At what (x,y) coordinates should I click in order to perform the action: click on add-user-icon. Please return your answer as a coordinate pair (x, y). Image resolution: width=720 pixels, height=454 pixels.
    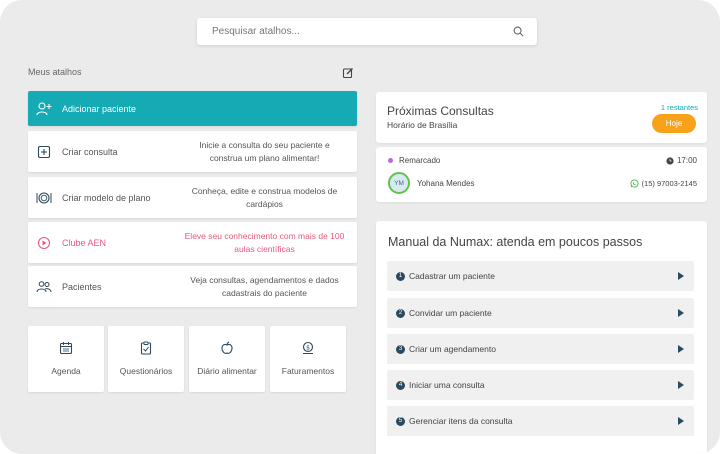
    Looking at the image, I should click on (44, 109).